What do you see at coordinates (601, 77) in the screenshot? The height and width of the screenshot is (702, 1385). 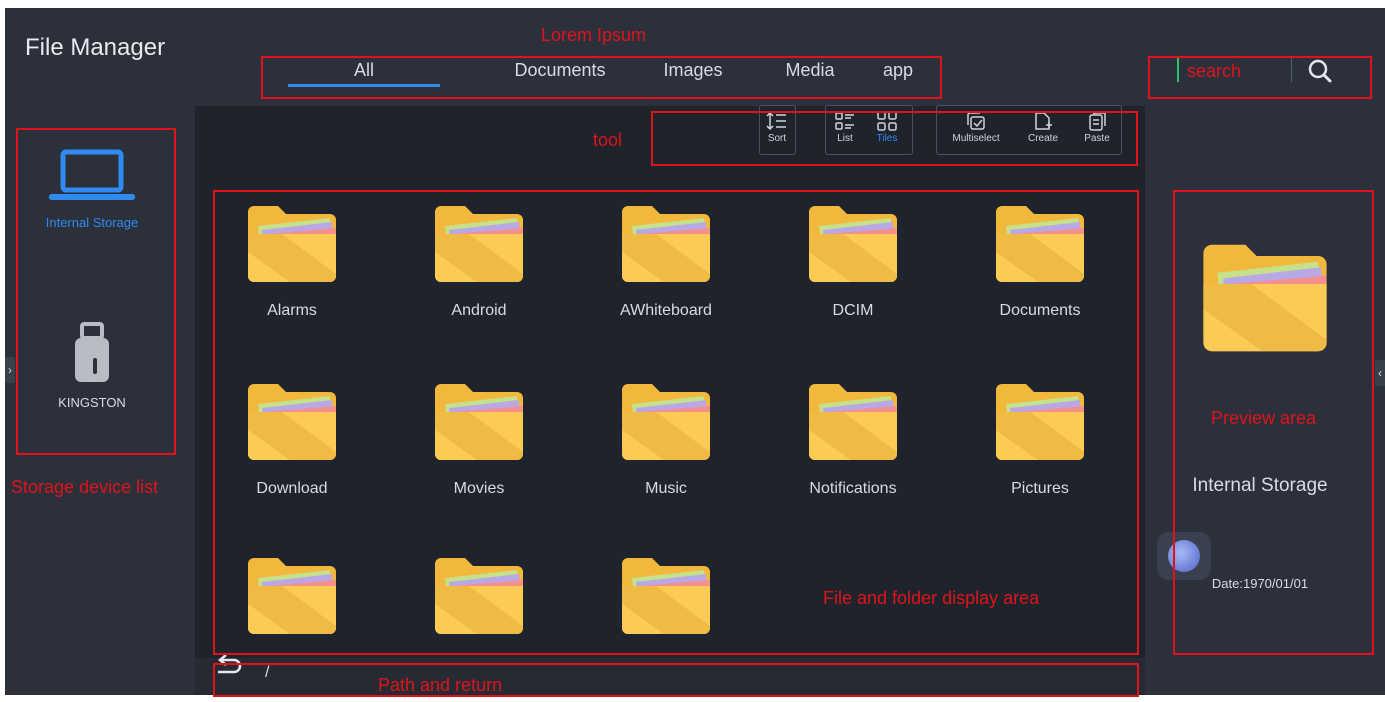 I see `tabs-annotation-box` at bounding box center [601, 77].